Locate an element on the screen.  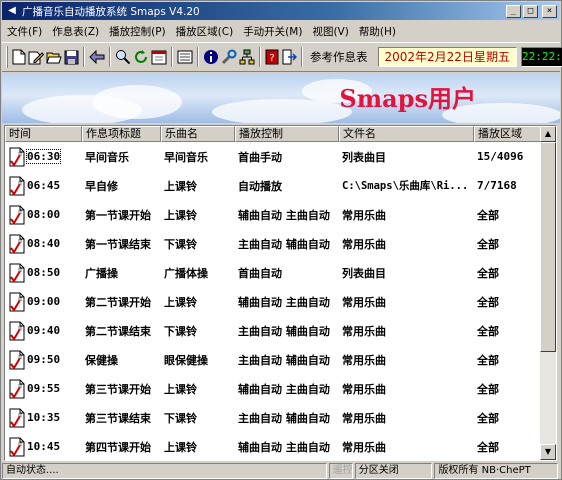
cell-time: 08:50 is located at coordinates (43, 273).